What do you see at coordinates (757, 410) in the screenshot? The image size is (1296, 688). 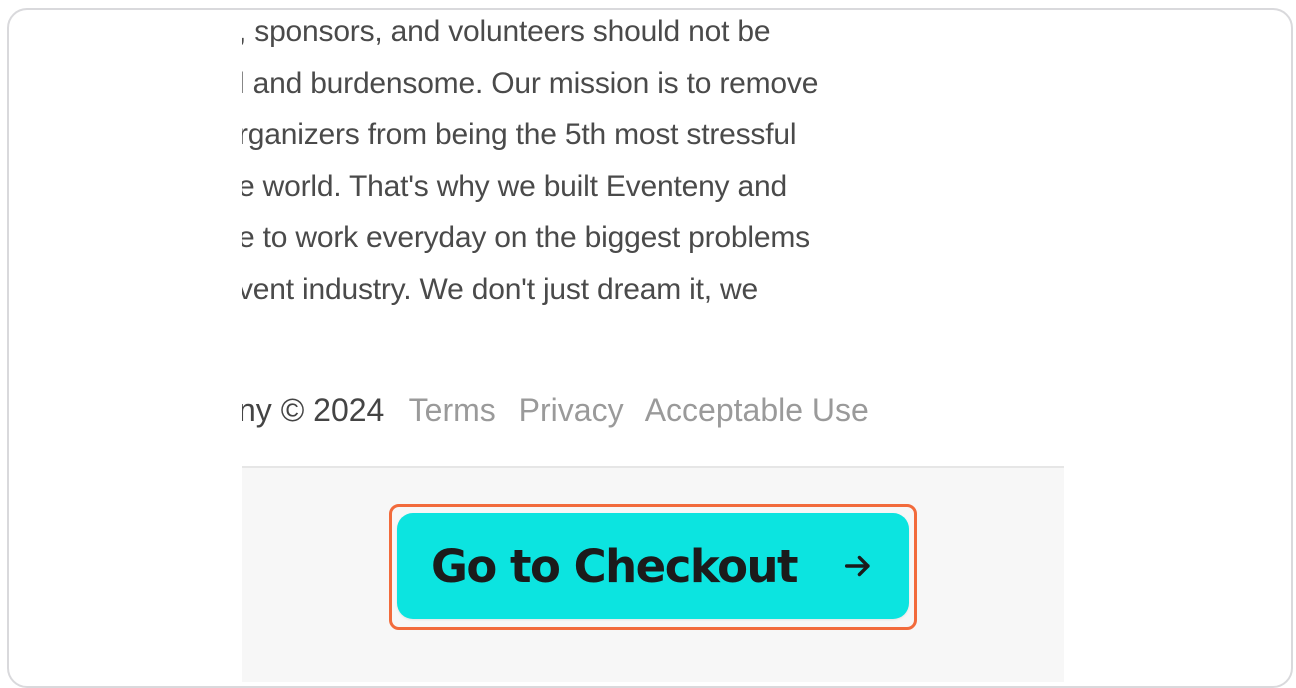 I see `acceptable-use-link: Acceptable Use` at bounding box center [757, 410].